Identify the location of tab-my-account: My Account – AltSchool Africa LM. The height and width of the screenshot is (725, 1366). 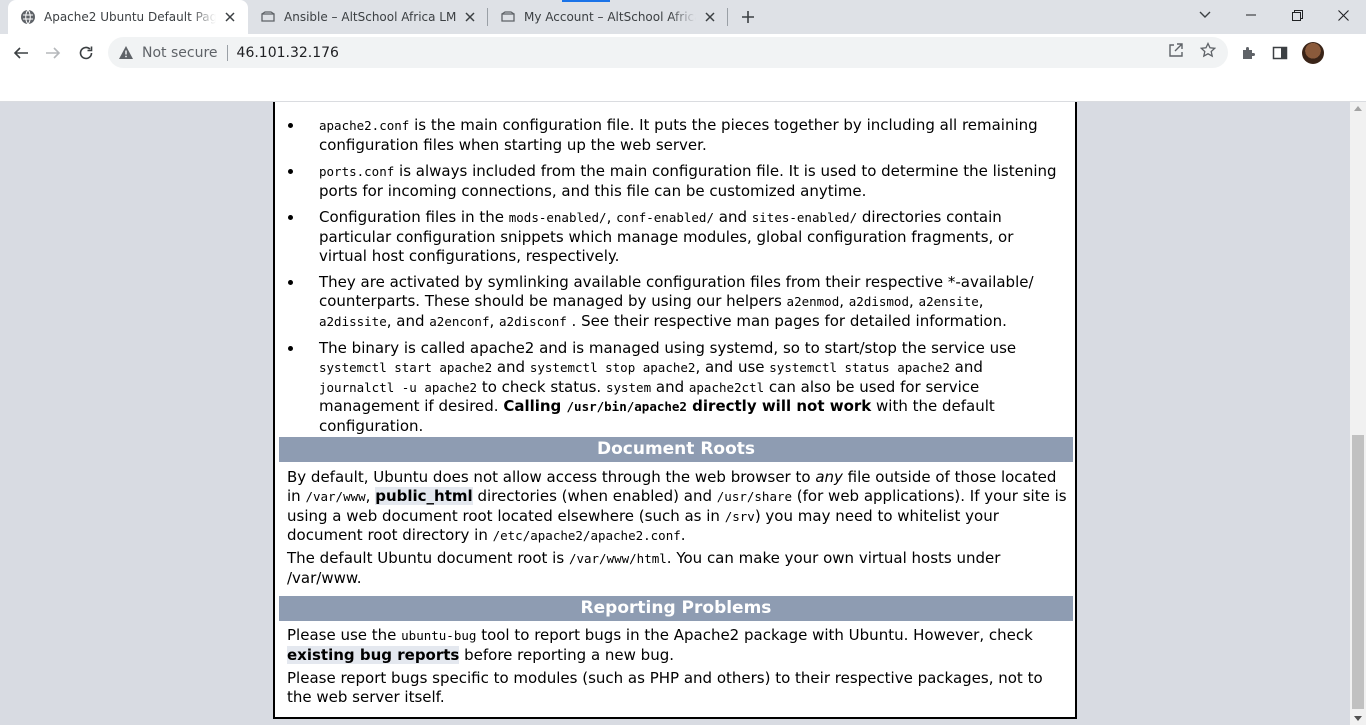
(608, 17).